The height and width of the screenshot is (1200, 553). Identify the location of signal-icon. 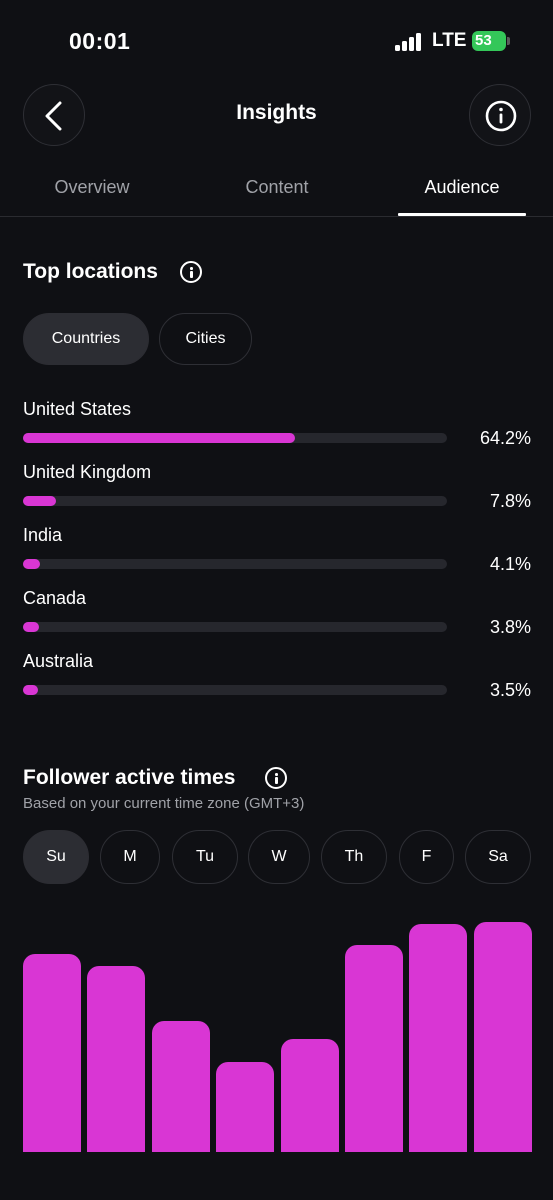
(409, 42).